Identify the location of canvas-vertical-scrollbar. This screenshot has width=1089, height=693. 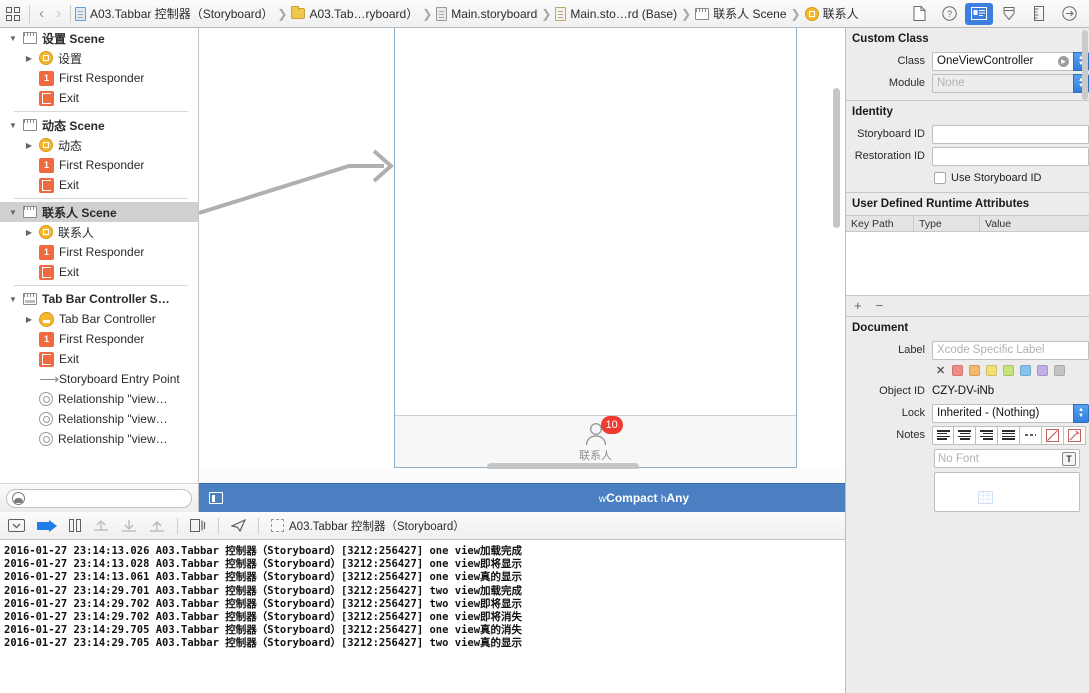
(836, 158).